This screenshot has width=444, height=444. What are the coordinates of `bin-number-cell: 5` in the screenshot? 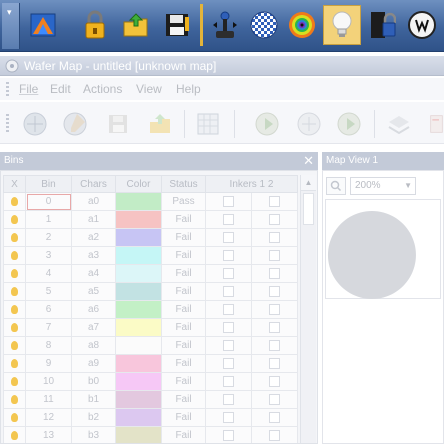 It's located at (48, 291).